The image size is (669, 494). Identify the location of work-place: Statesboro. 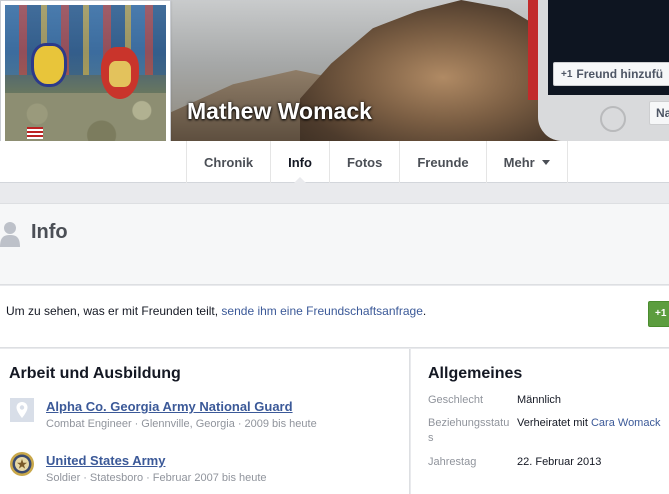
(116, 478).